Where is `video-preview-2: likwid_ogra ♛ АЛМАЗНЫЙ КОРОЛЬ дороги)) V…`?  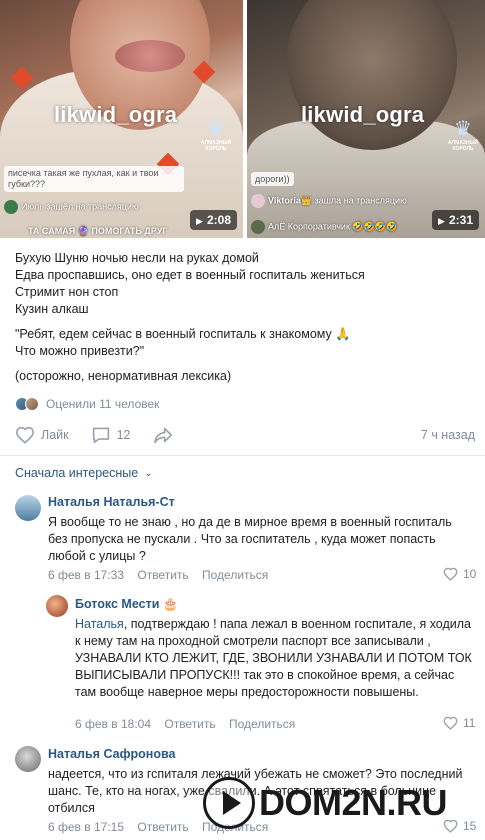
video-preview-2: likwid_ogra ♛ АЛМАЗНЫЙ КОРОЛЬ дороги)) V… is located at coordinates (366, 119).